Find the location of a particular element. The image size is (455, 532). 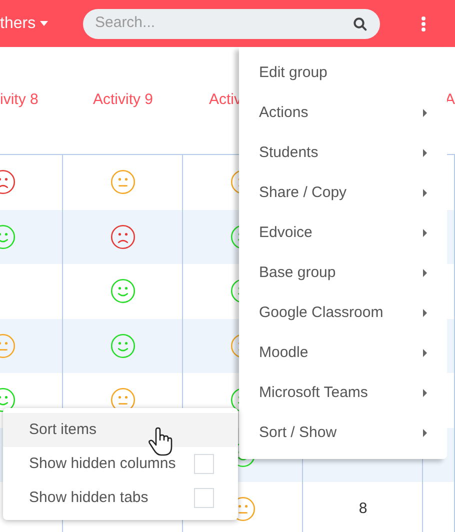

menu-item: Students is located at coordinates (343, 153).